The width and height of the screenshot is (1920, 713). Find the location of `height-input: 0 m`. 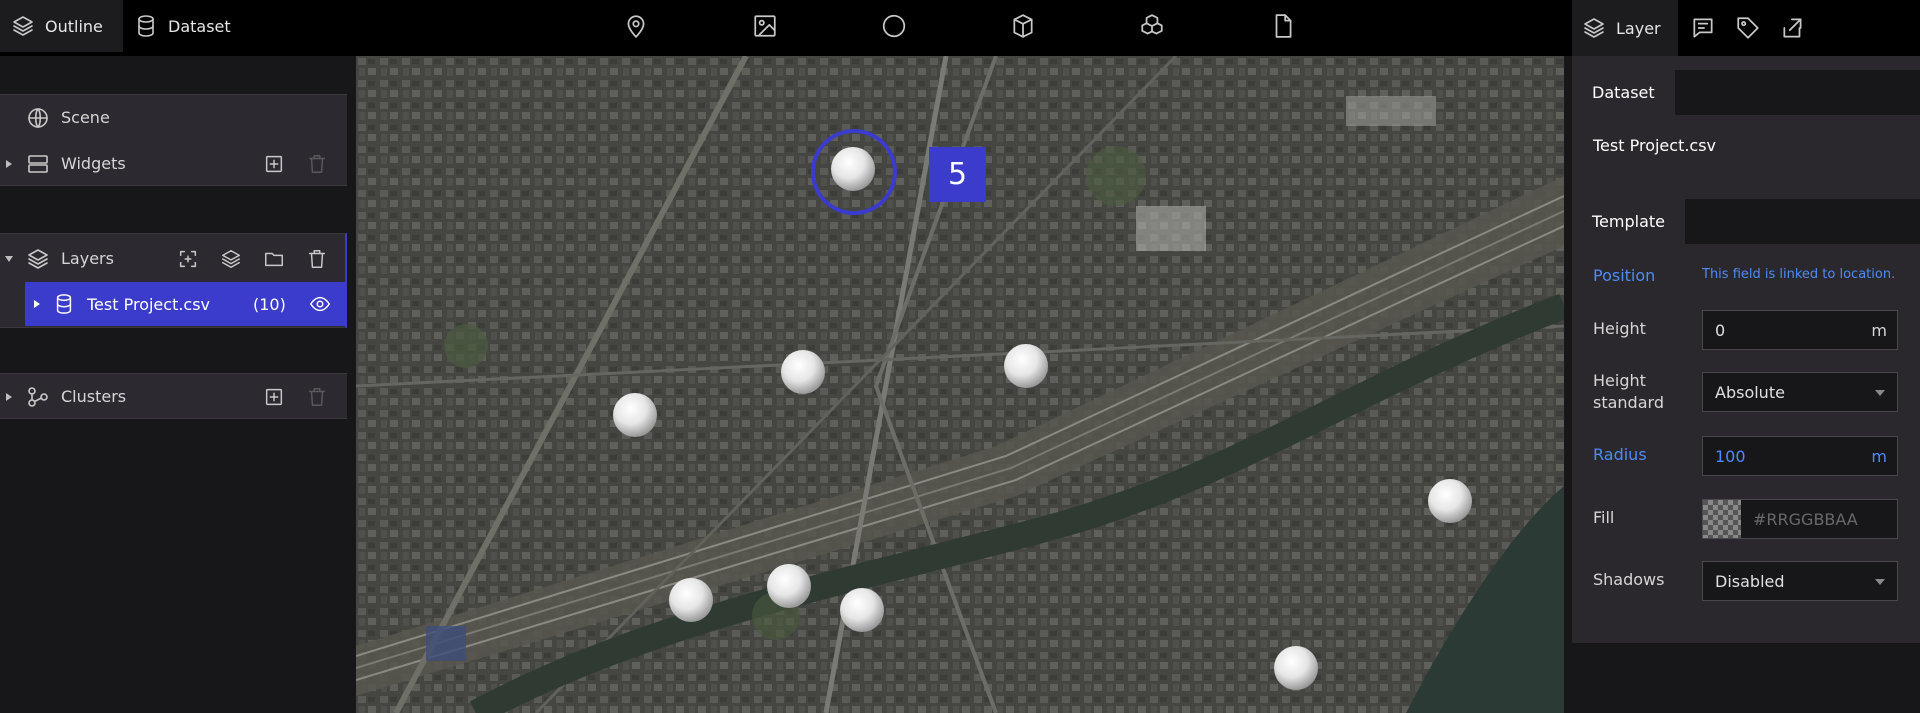

height-input: 0 m is located at coordinates (1800, 330).